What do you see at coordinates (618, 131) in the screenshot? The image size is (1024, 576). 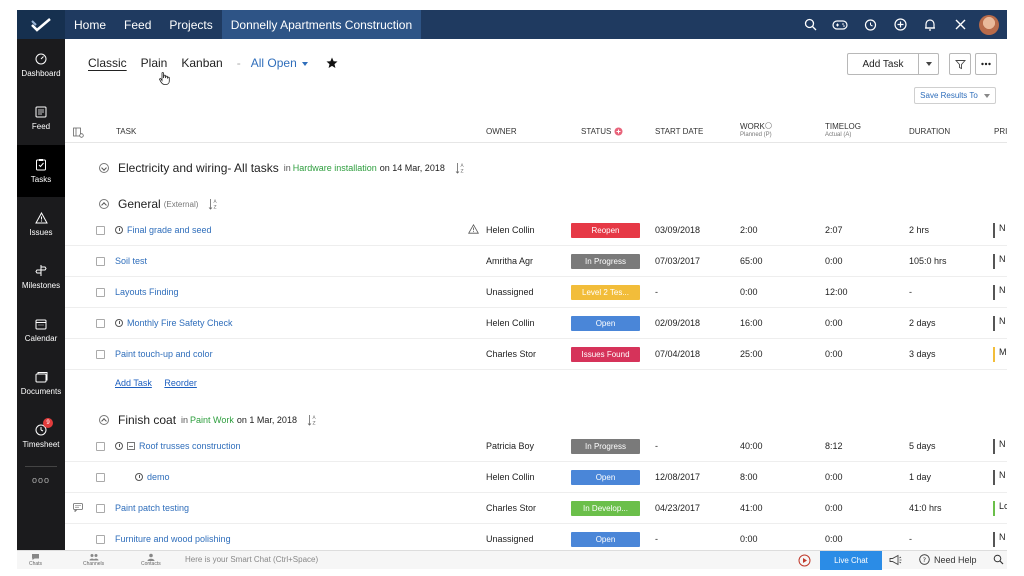 I see `status-add-icon` at bounding box center [618, 131].